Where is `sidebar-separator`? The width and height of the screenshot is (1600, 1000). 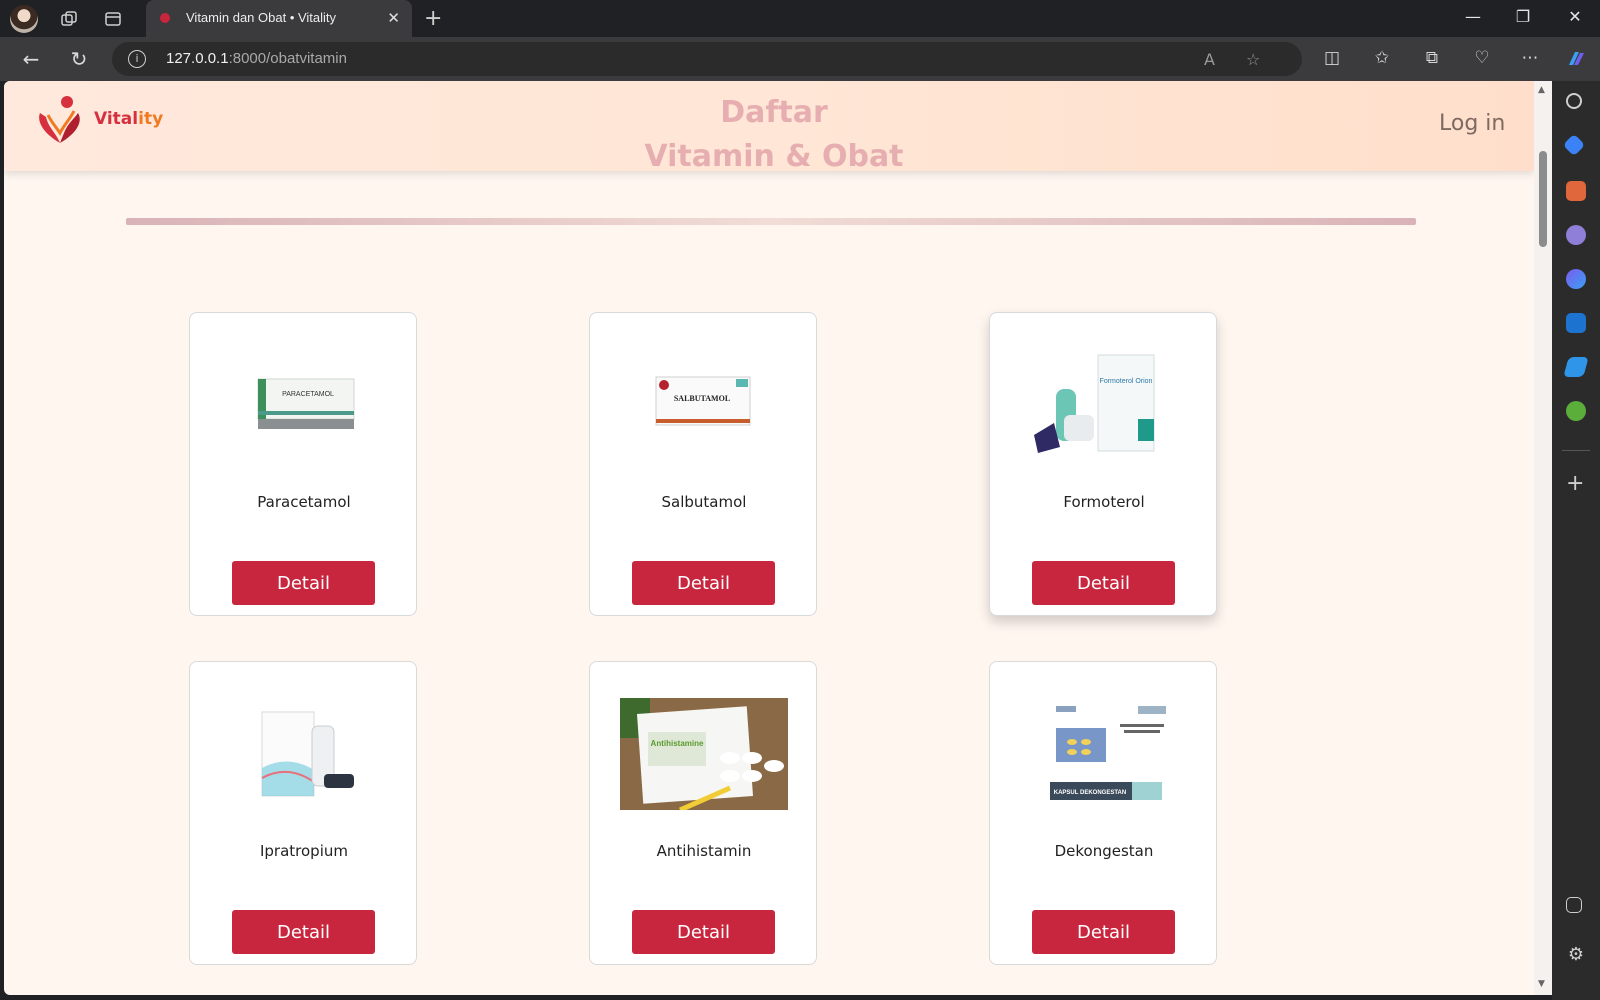 sidebar-separator is located at coordinates (1576, 450).